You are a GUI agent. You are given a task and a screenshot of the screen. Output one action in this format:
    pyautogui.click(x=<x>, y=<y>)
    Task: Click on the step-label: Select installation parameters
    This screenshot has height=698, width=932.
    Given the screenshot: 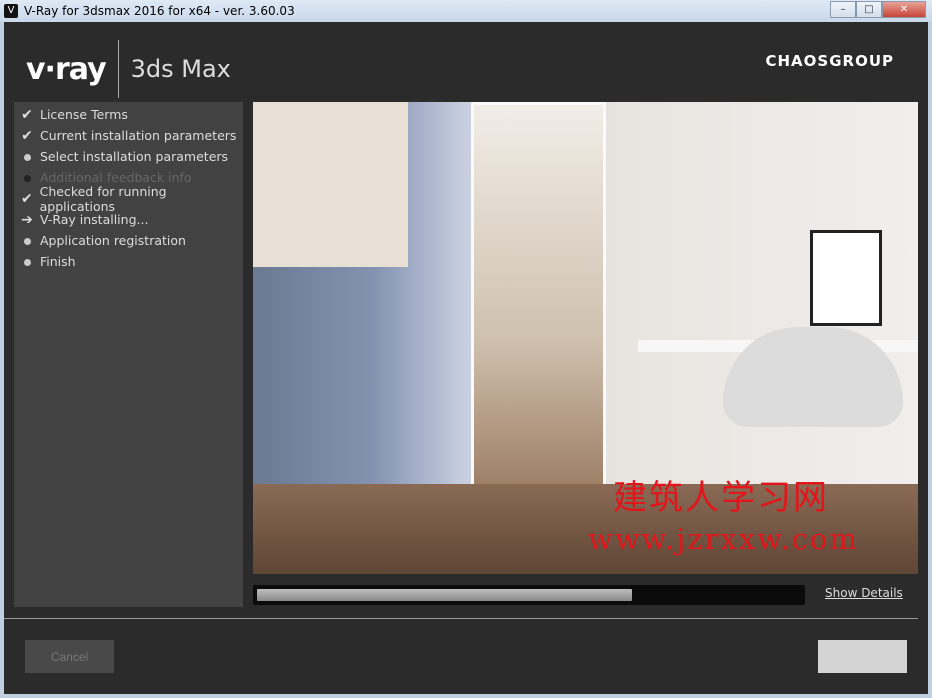 What is the action you would take?
    pyautogui.click(x=134, y=156)
    